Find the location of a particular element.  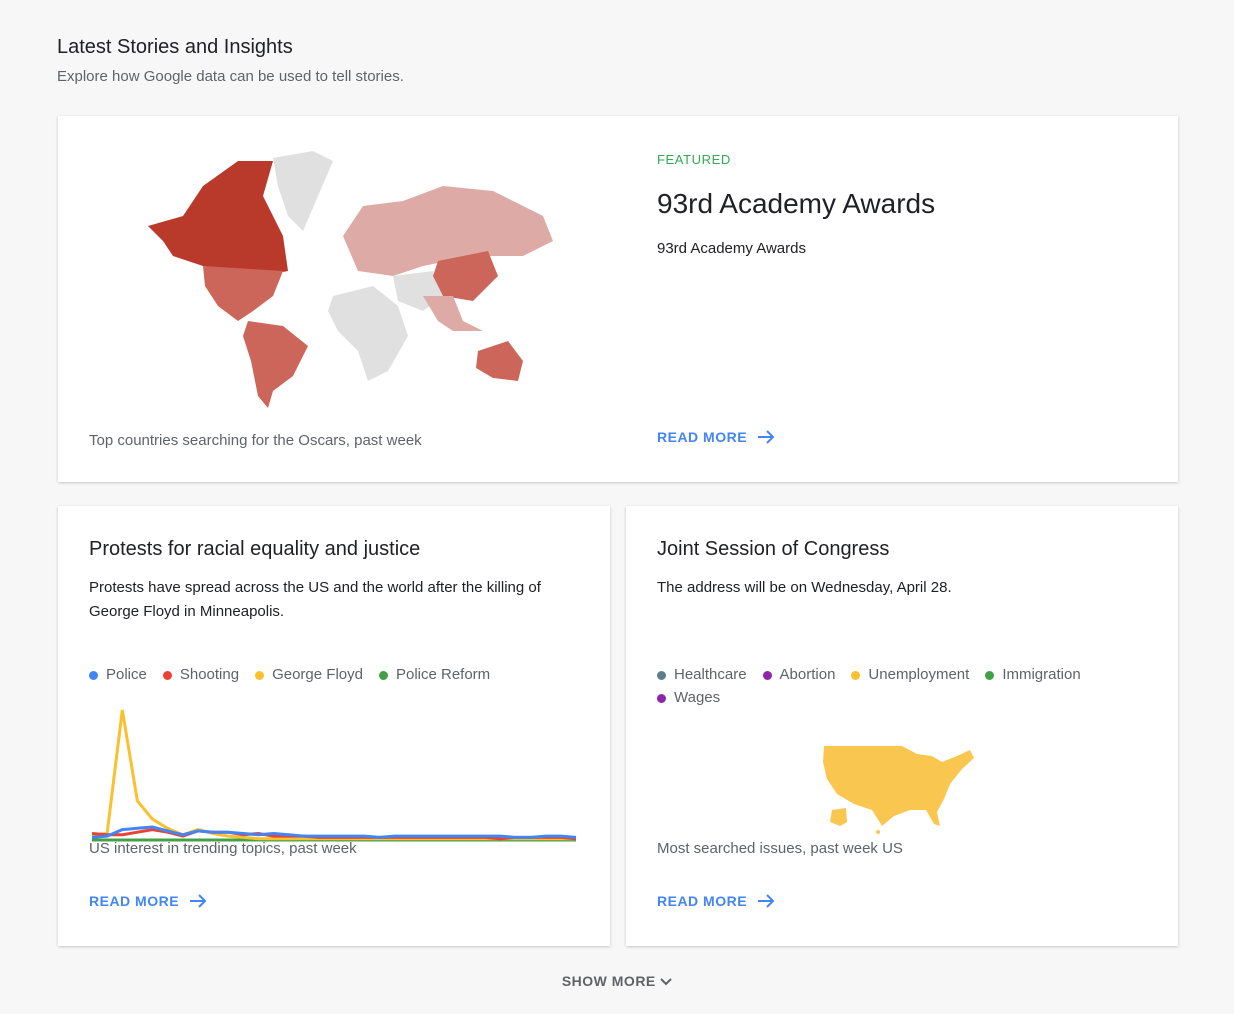

trend-line-chart is located at coordinates (334, 775).